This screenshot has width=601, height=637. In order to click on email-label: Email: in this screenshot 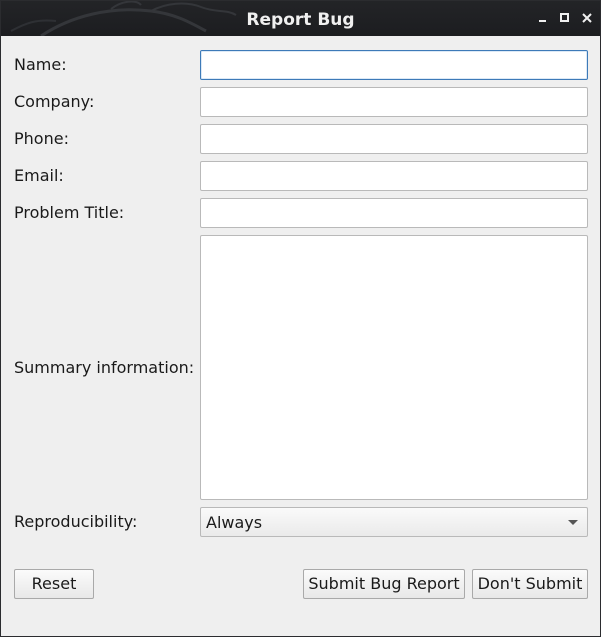, I will do `click(39, 175)`.